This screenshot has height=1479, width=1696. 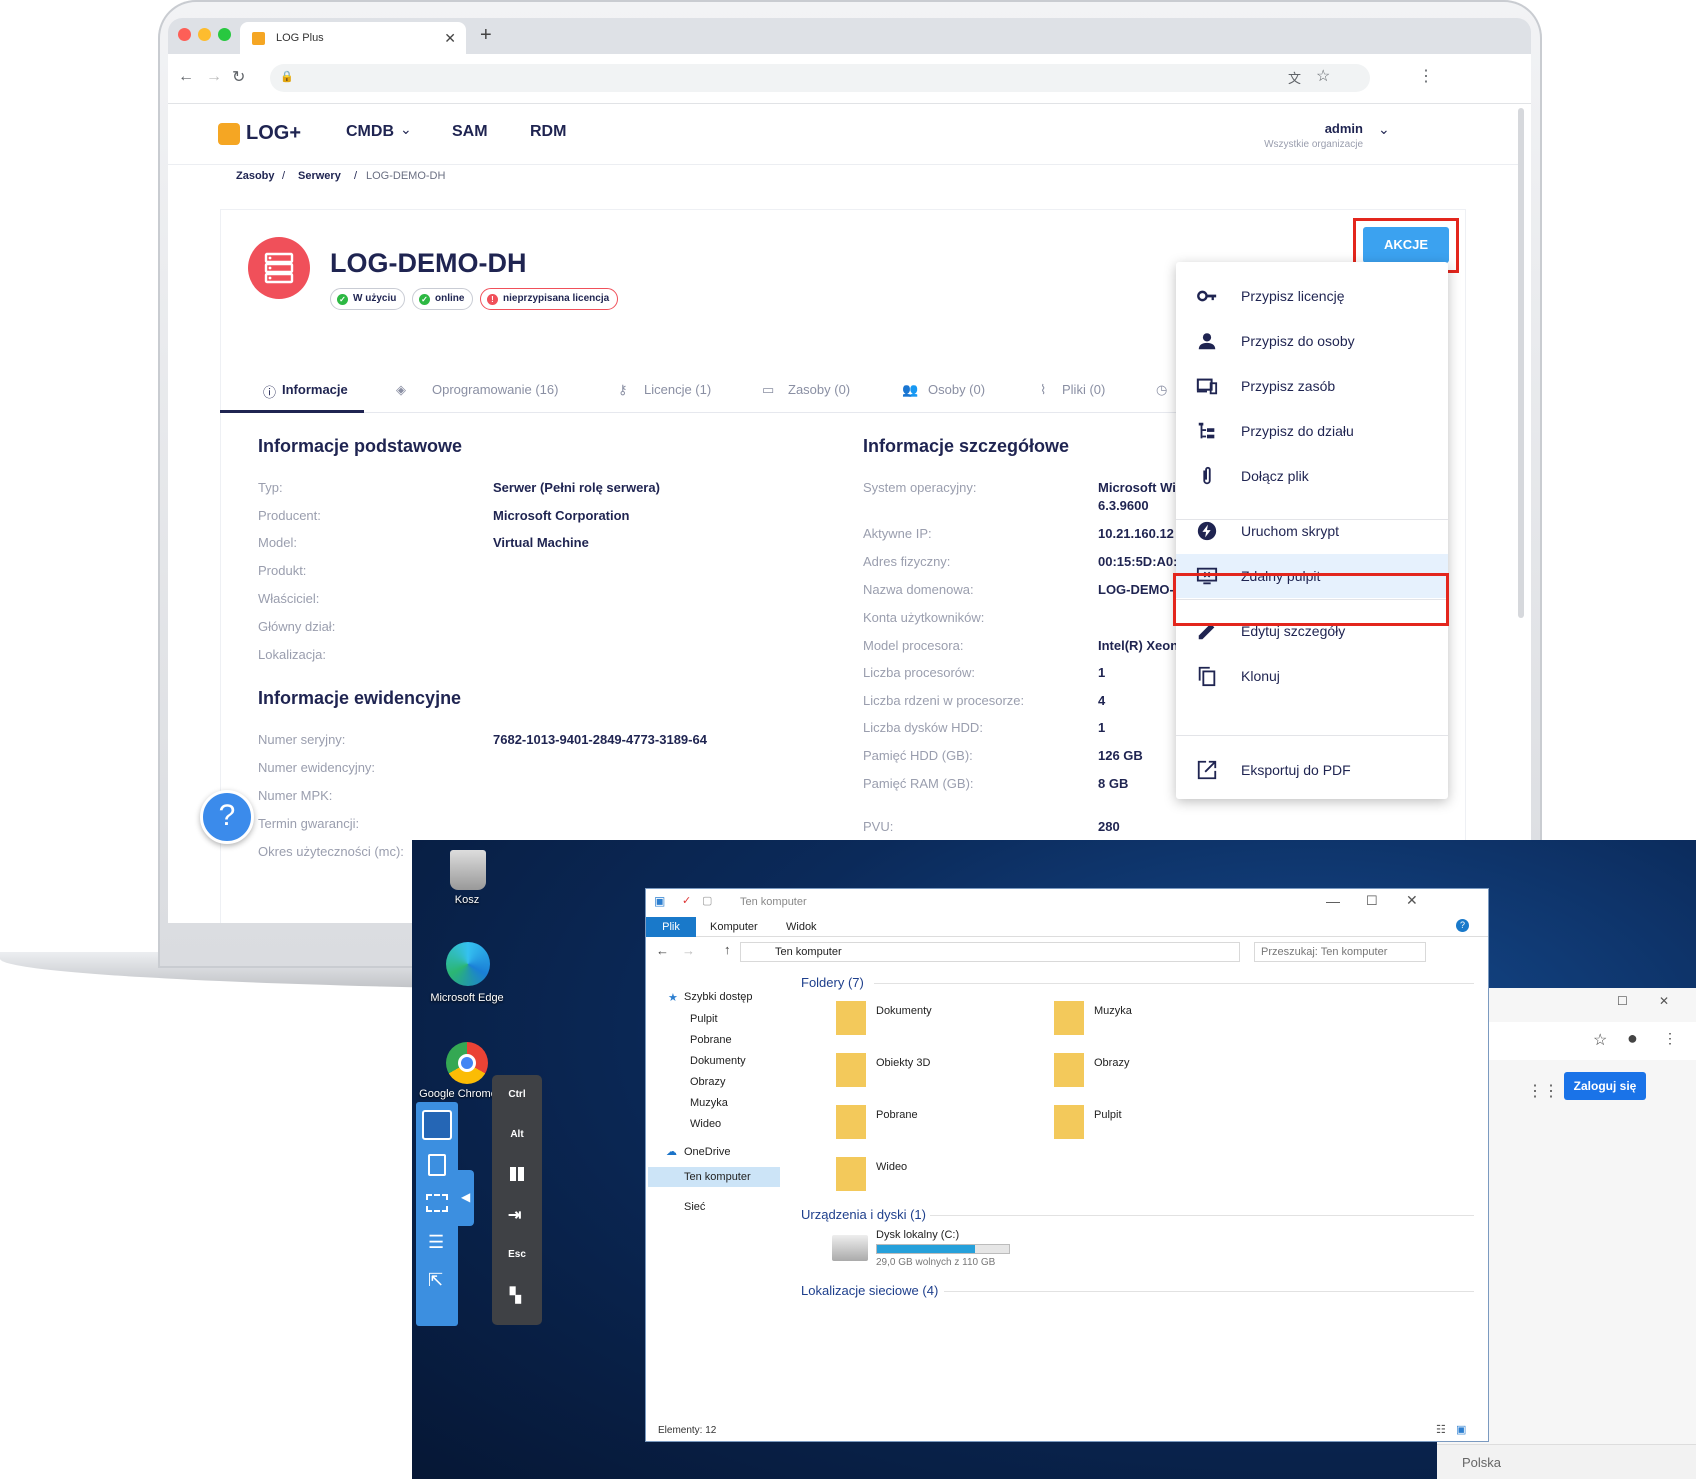 What do you see at coordinates (820, 78) in the screenshot?
I see `url-field: 🔒` at bounding box center [820, 78].